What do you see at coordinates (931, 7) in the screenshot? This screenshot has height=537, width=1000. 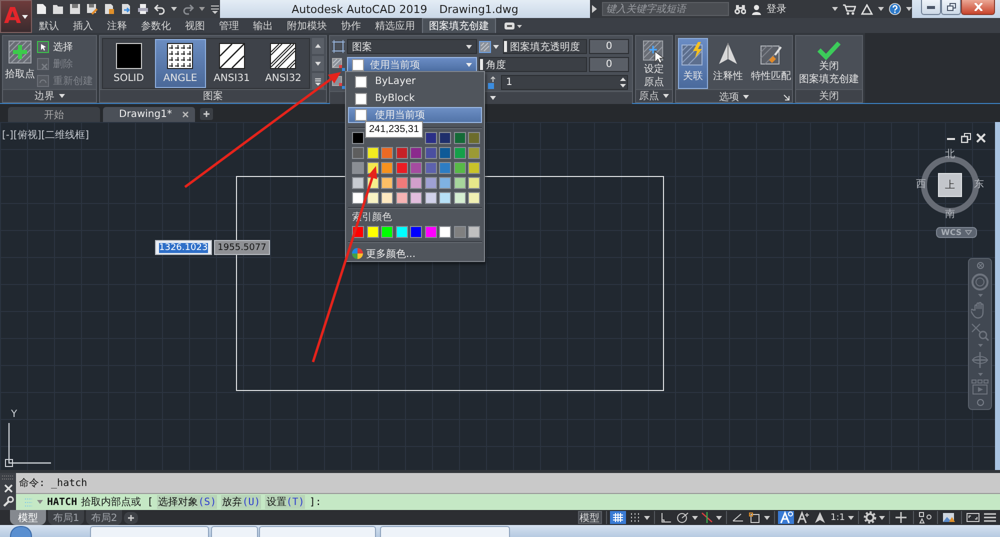 I see `minimize-button` at bounding box center [931, 7].